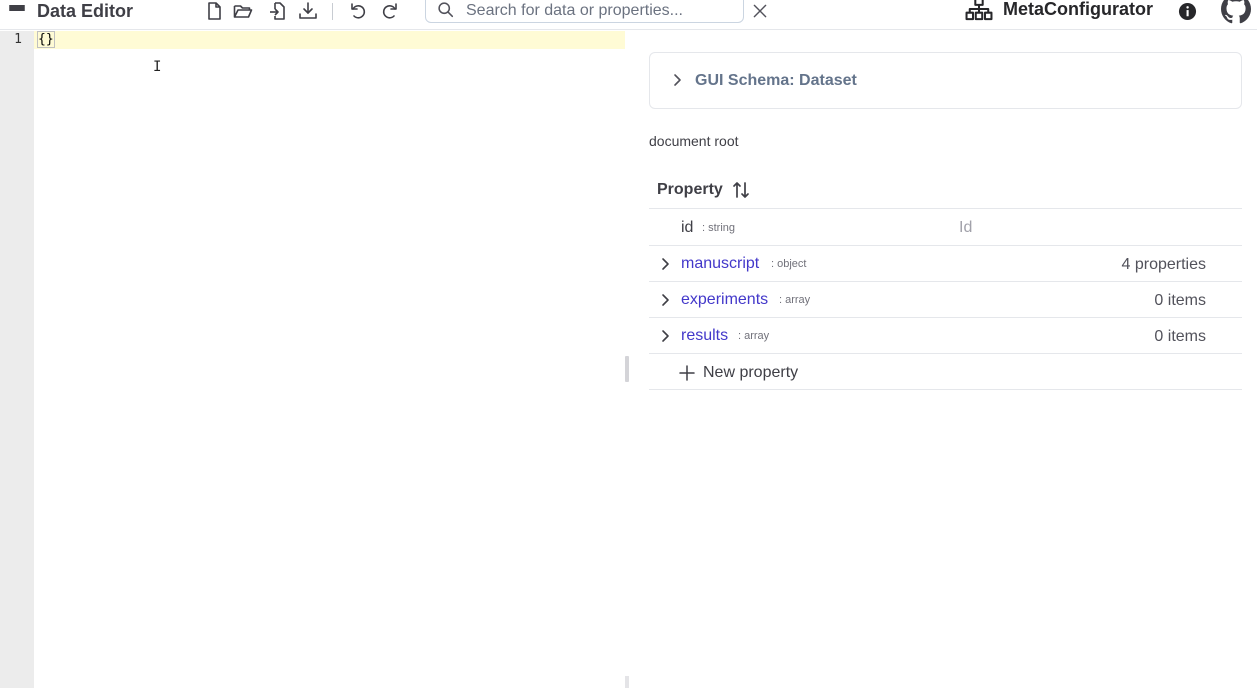 Image resolution: width=1257 pixels, height=688 pixels. Describe the element at coordinates (789, 264) in the screenshot. I see `property-type: : object` at that location.